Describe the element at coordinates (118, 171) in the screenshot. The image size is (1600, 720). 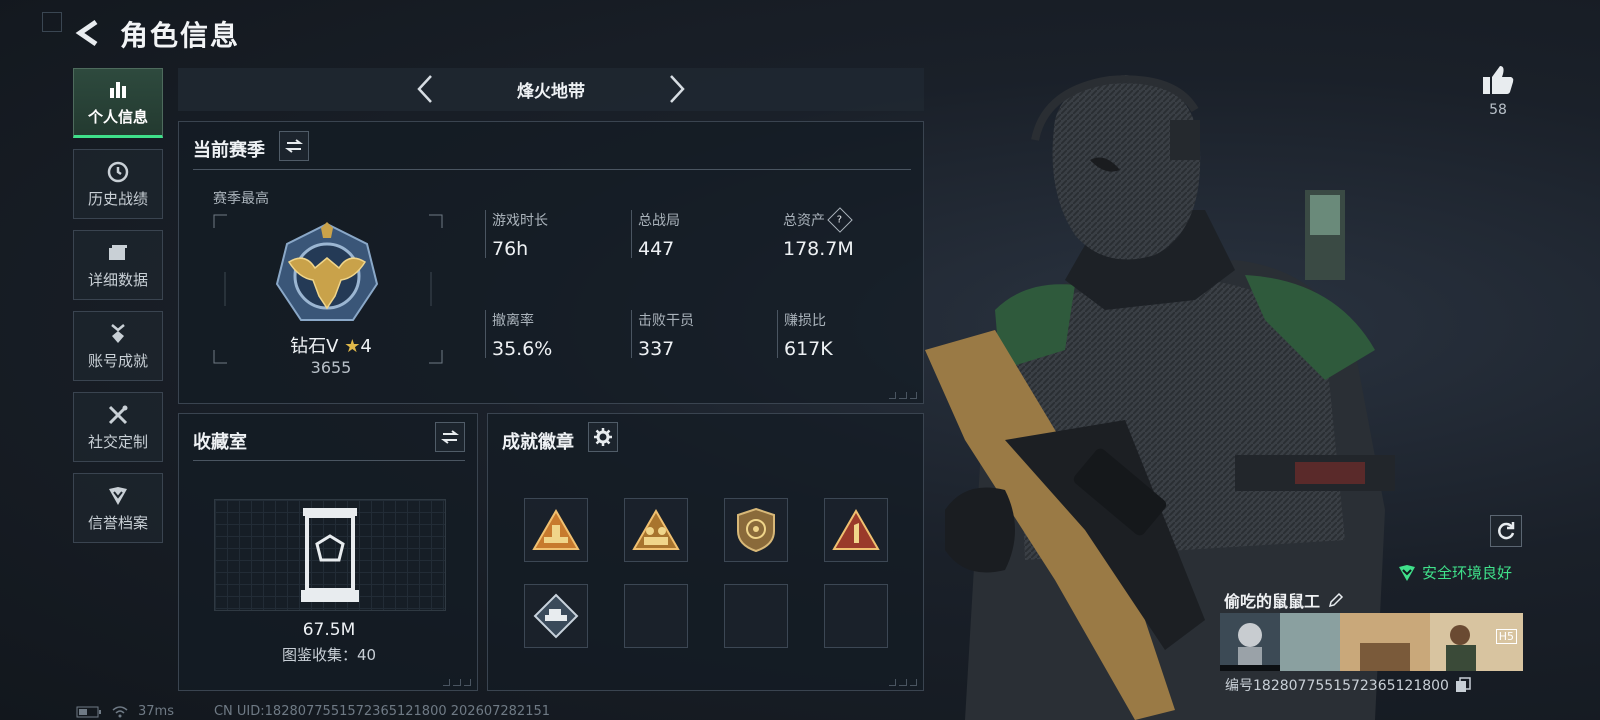
I see `history-icon` at that location.